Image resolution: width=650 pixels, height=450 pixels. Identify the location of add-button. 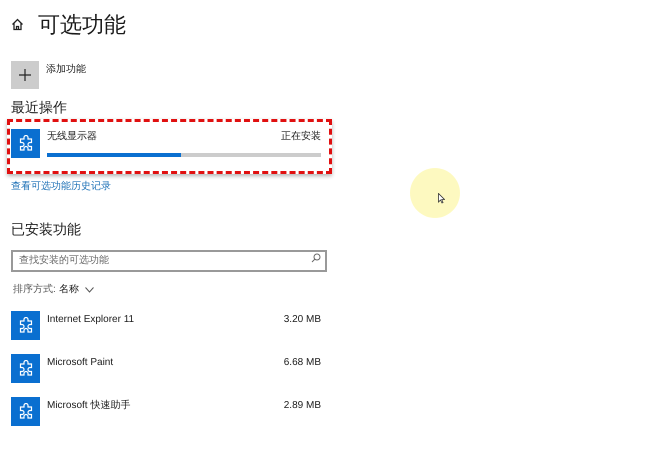
(25, 75).